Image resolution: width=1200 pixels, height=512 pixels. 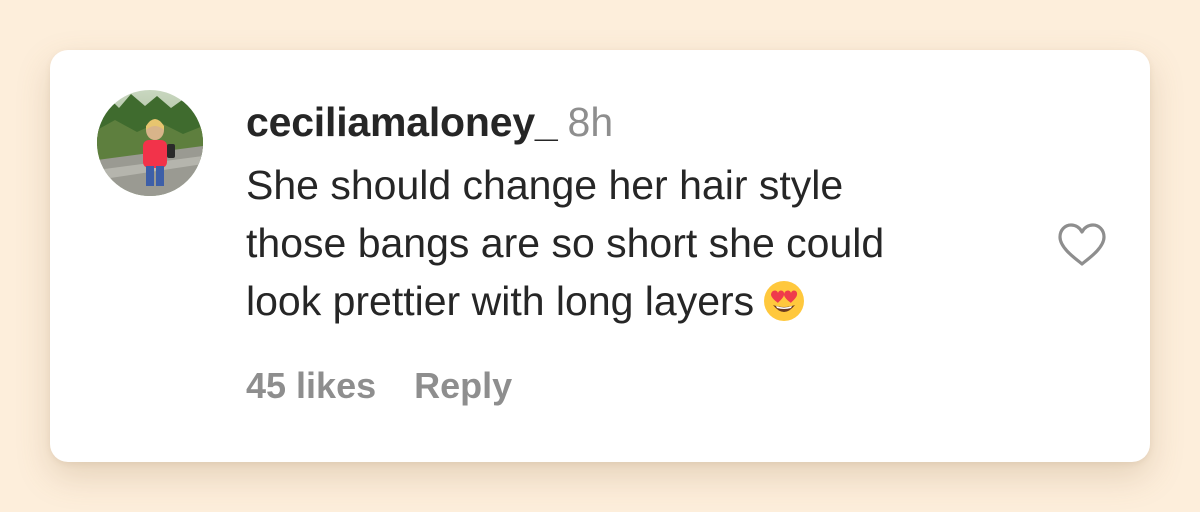 What do you see at coordinates (784, 308) in the screenshot?
I see `heart-eyes-emoji-icon` at bounding box center [784, 308].